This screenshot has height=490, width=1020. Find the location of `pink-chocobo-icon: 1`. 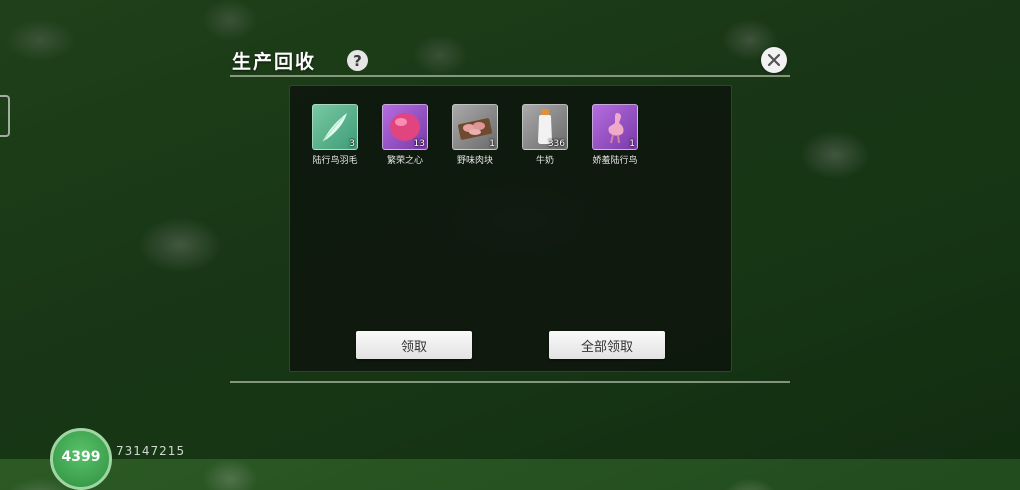

pink-chocobo-icon: 1 is located at coordinates (615, 127).